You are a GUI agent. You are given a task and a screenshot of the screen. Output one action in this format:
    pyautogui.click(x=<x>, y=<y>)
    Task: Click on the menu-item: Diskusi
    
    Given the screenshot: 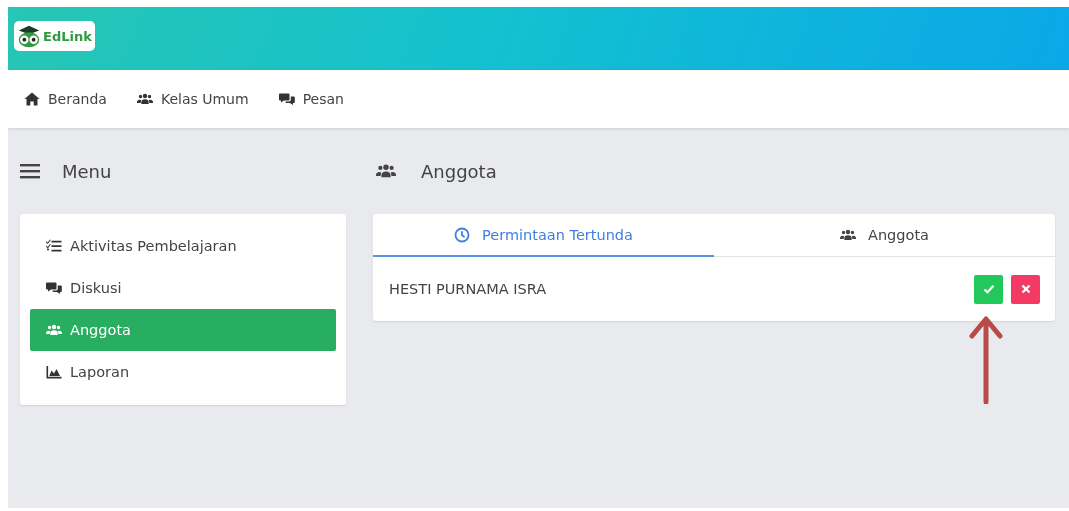 What is the action you would take?
    pyautogui.click(x=183, y=288)
    